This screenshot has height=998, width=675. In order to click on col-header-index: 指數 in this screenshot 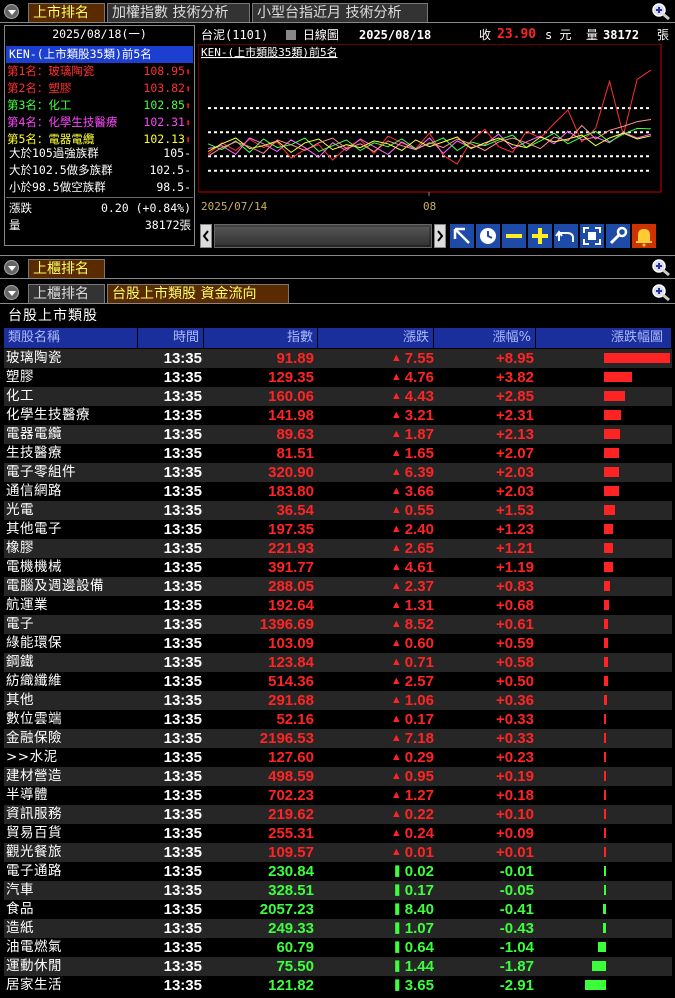, I will do `click(261, 338)`.